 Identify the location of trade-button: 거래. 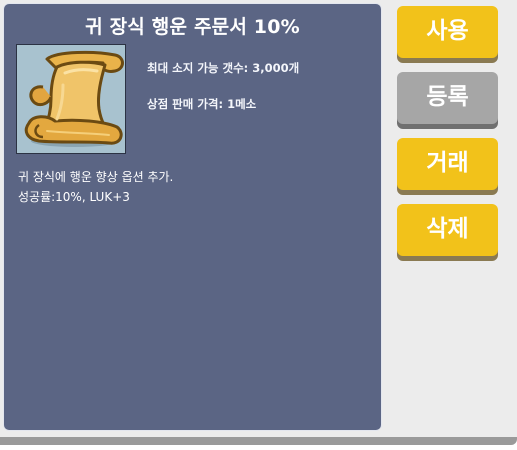
(447, 164).